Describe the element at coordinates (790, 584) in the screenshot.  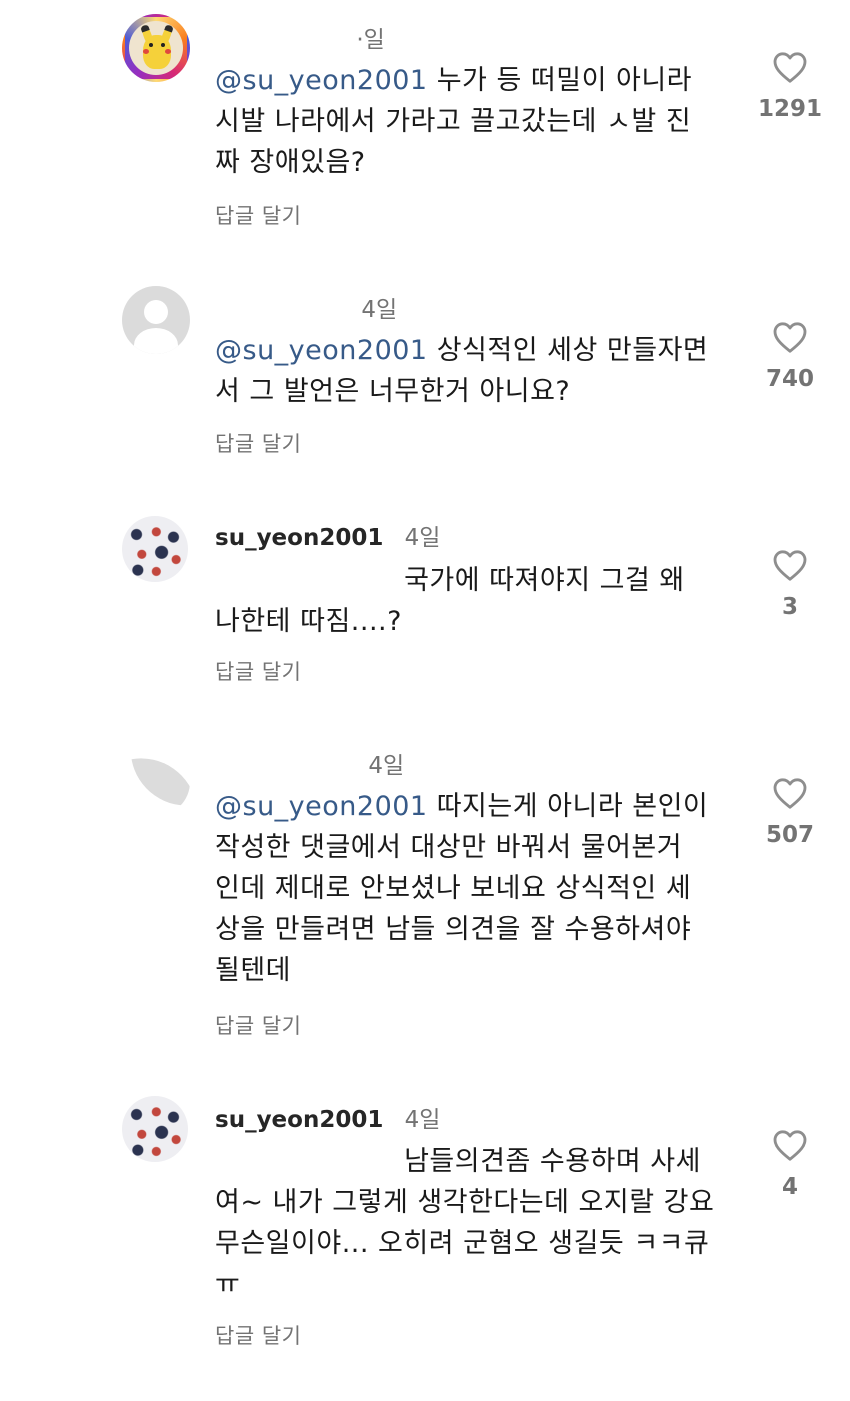
I see `like-area: 3` at that location.